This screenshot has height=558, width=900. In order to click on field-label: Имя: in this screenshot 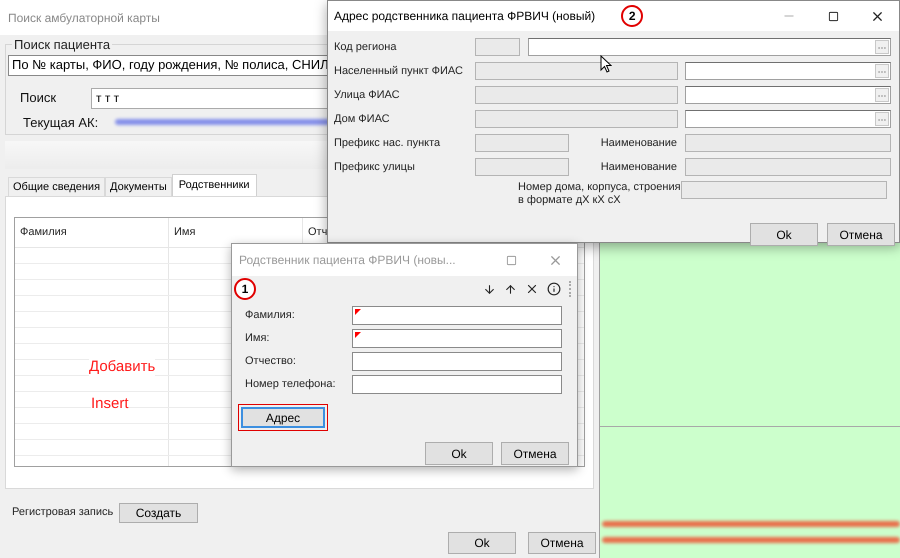, I will do `click(257, 338)`.